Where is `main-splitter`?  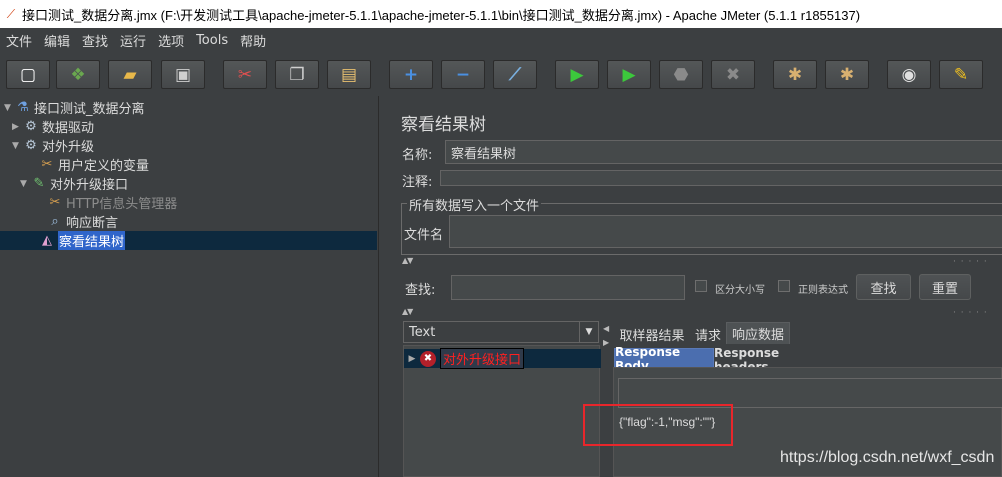 main-splitter is located at coordinates (385, 286).